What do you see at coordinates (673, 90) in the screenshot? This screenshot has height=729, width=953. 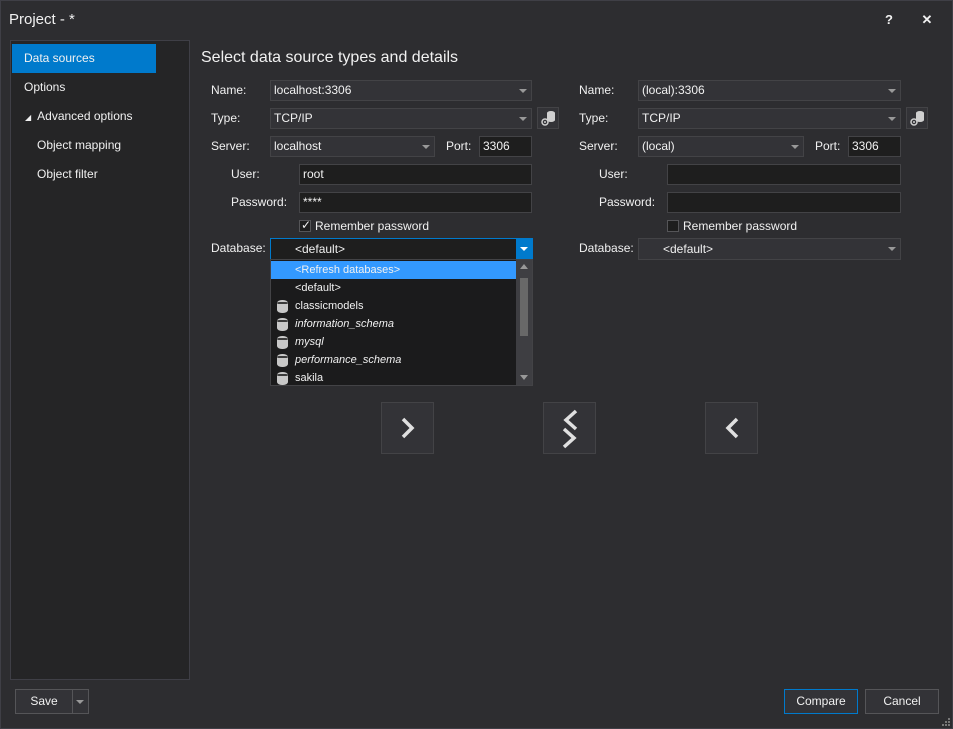 I see `target-name-value: (local):3306` at bounding box center [673, 90].